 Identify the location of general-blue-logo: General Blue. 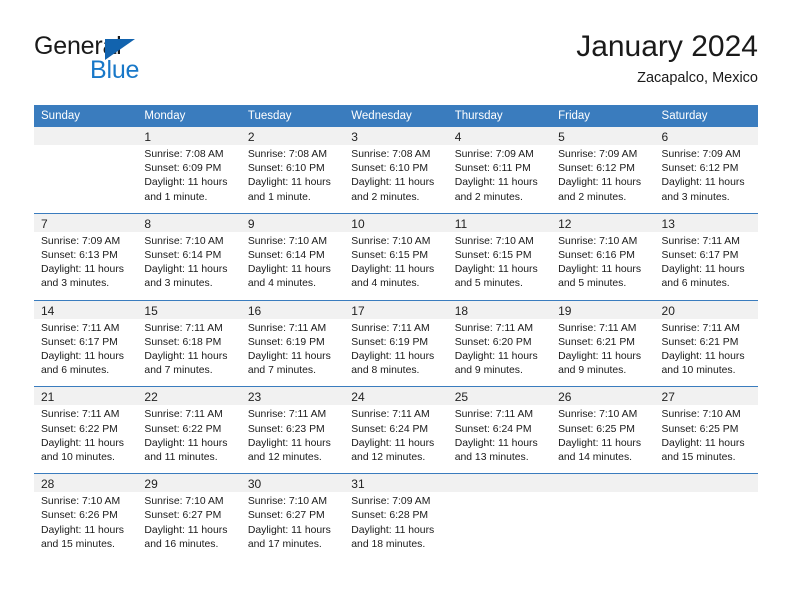
(124, 62).